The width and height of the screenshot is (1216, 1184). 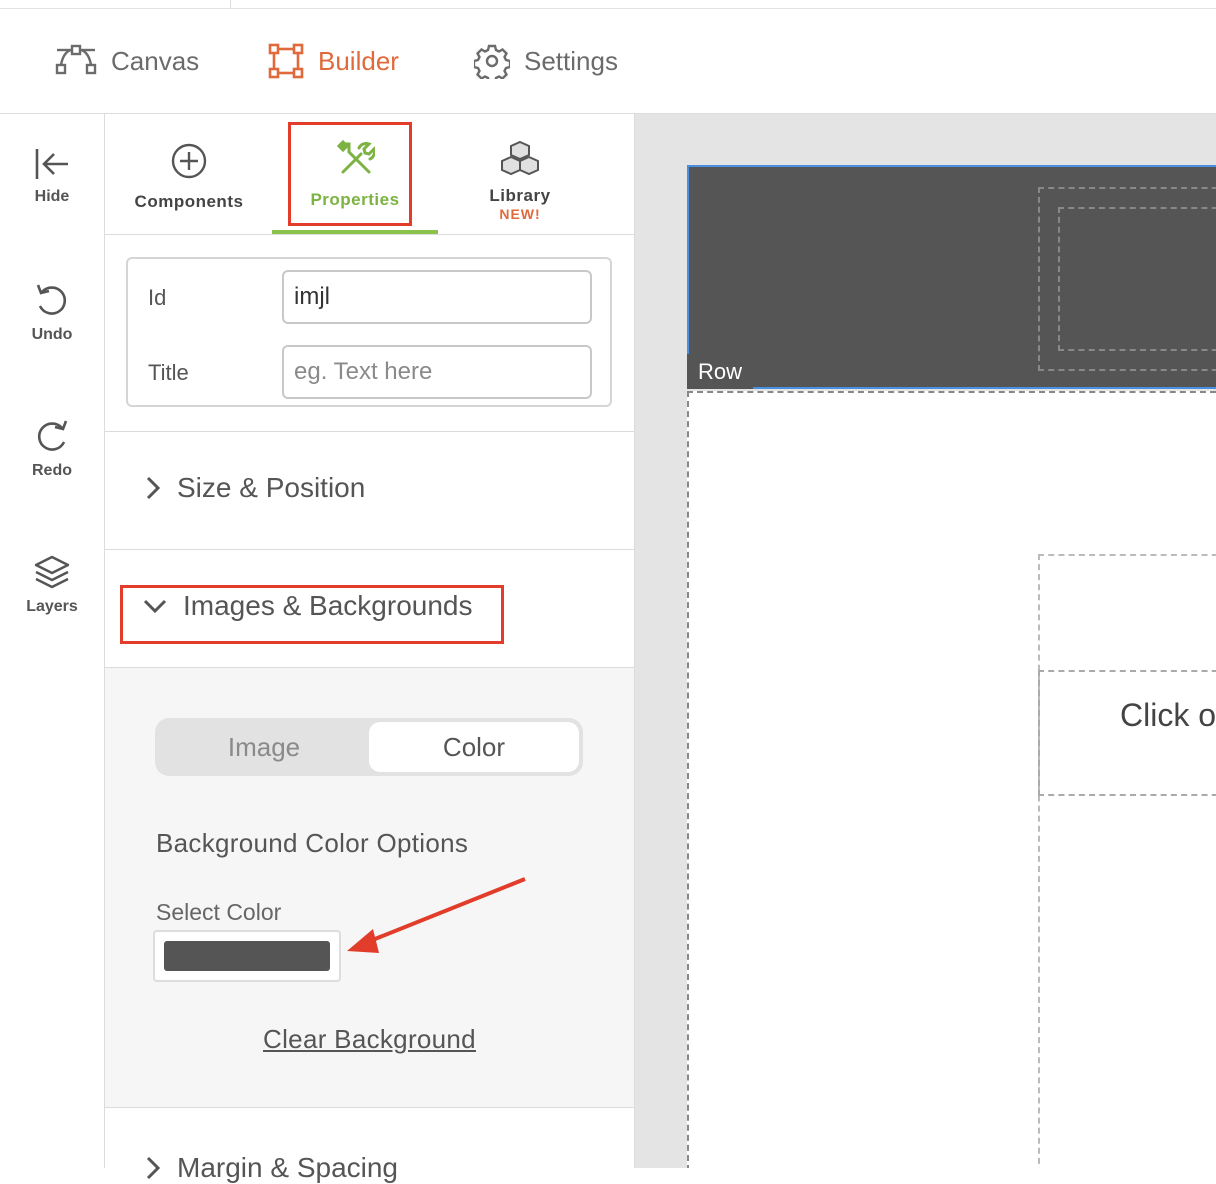 I want to click on rail-redo-label: Redo, so click(x=52, y=470).